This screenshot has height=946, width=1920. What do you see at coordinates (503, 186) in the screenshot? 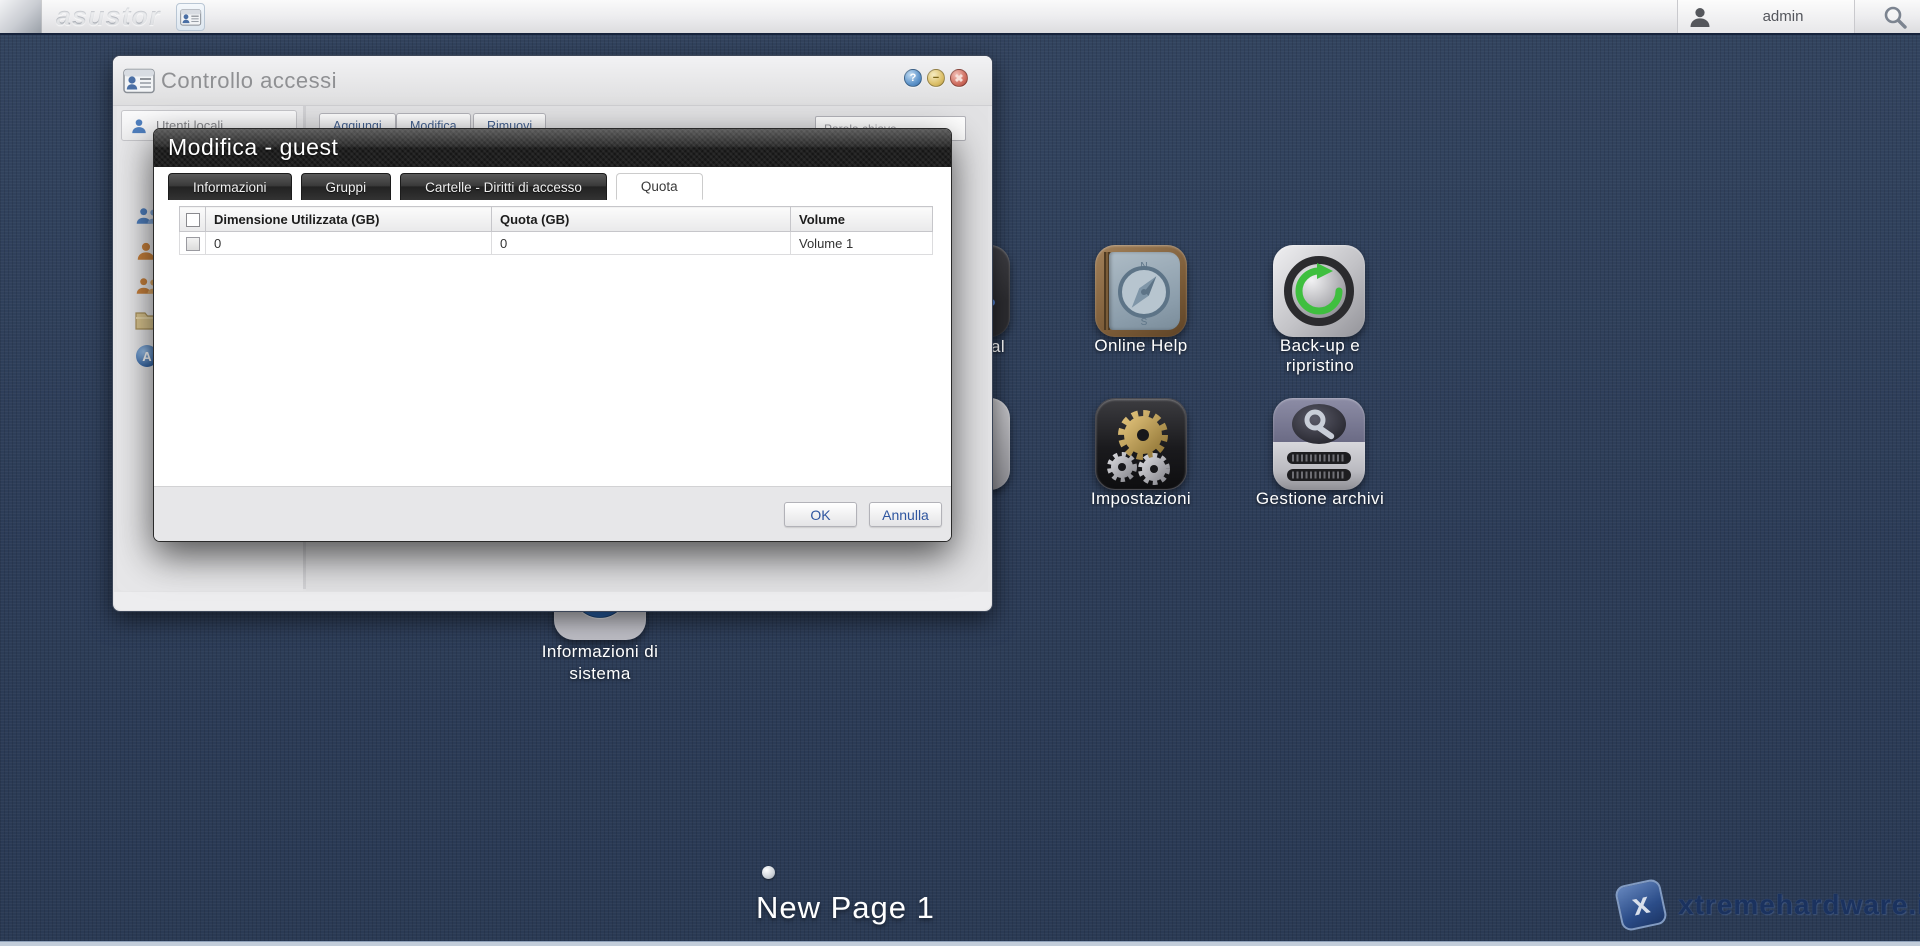
I see `tab-cartelle-diritti: Cartelle - Diritti di accesso` at bounding box center [503, 186].